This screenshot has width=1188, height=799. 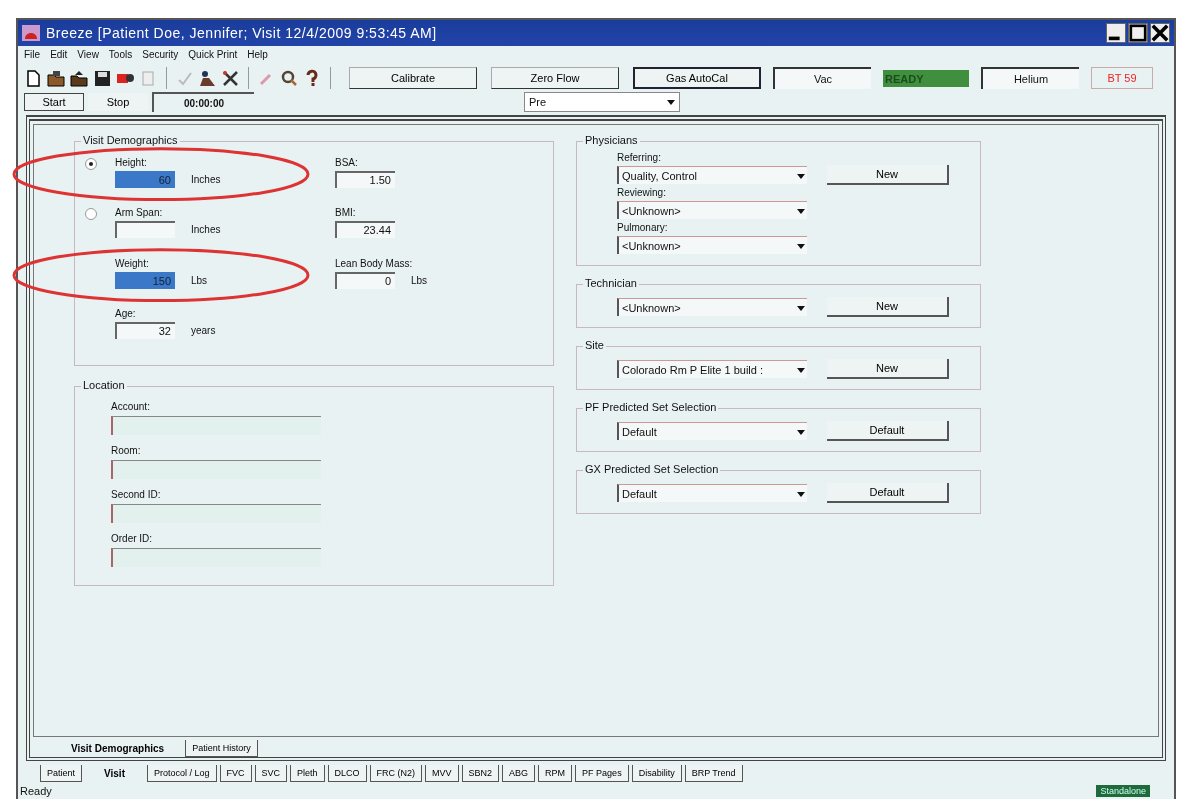 I want to click on tab: DLCO, so click(x=347, y=773).